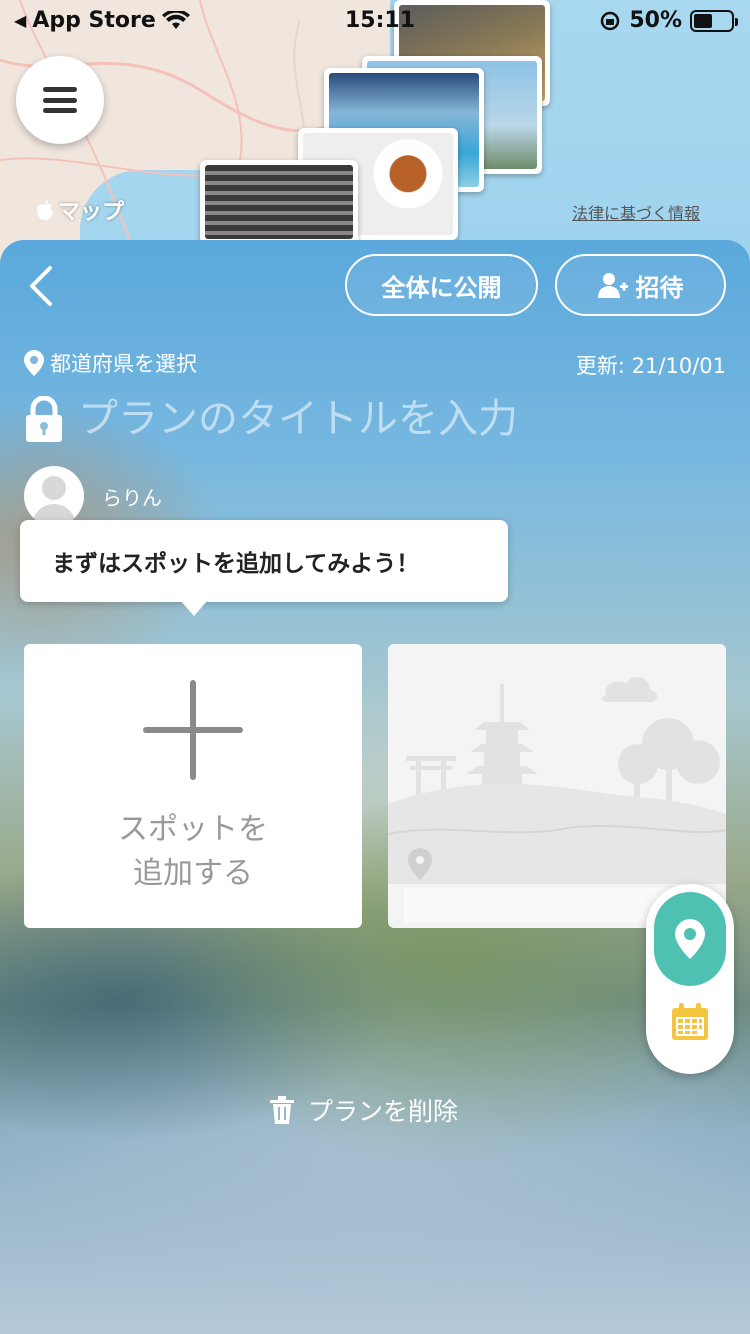 This screenshot has height=1334, width=750. I want to click on photo-thumbnail, so click(279, 202).